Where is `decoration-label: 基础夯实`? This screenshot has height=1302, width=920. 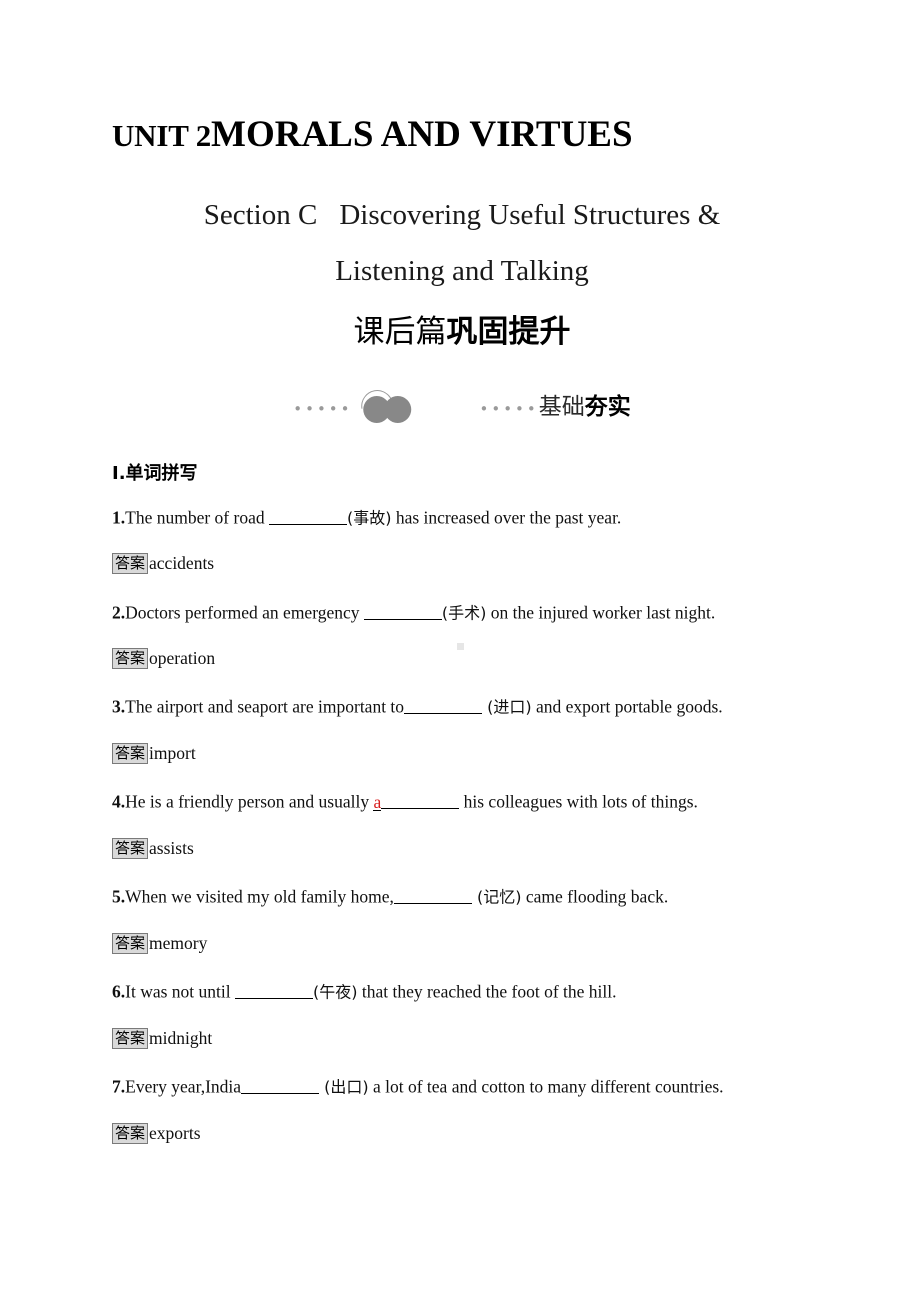 decoration-label: 基础夯实 is located at coordinates (585, 407).